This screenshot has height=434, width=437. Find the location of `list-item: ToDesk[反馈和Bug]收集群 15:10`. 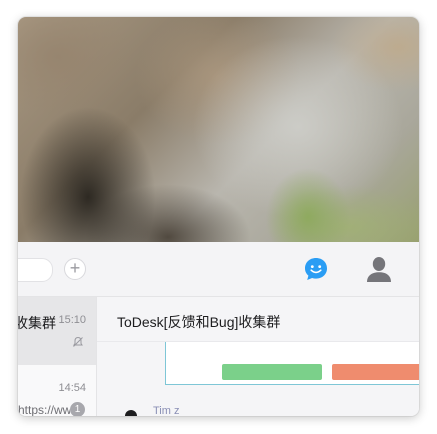

list-item: ToDesk[反馈和Bug]收集群 15:10 is located at coordinates (57, 331).